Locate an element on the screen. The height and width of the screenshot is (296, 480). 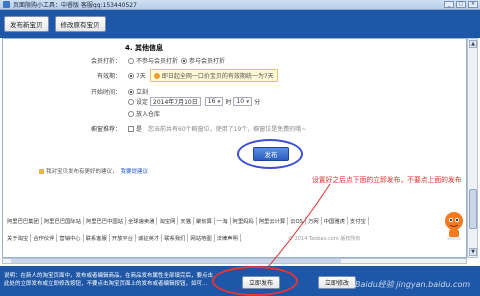
showcase-label: 橱窗推荐： is located at coordinates (105, 129).